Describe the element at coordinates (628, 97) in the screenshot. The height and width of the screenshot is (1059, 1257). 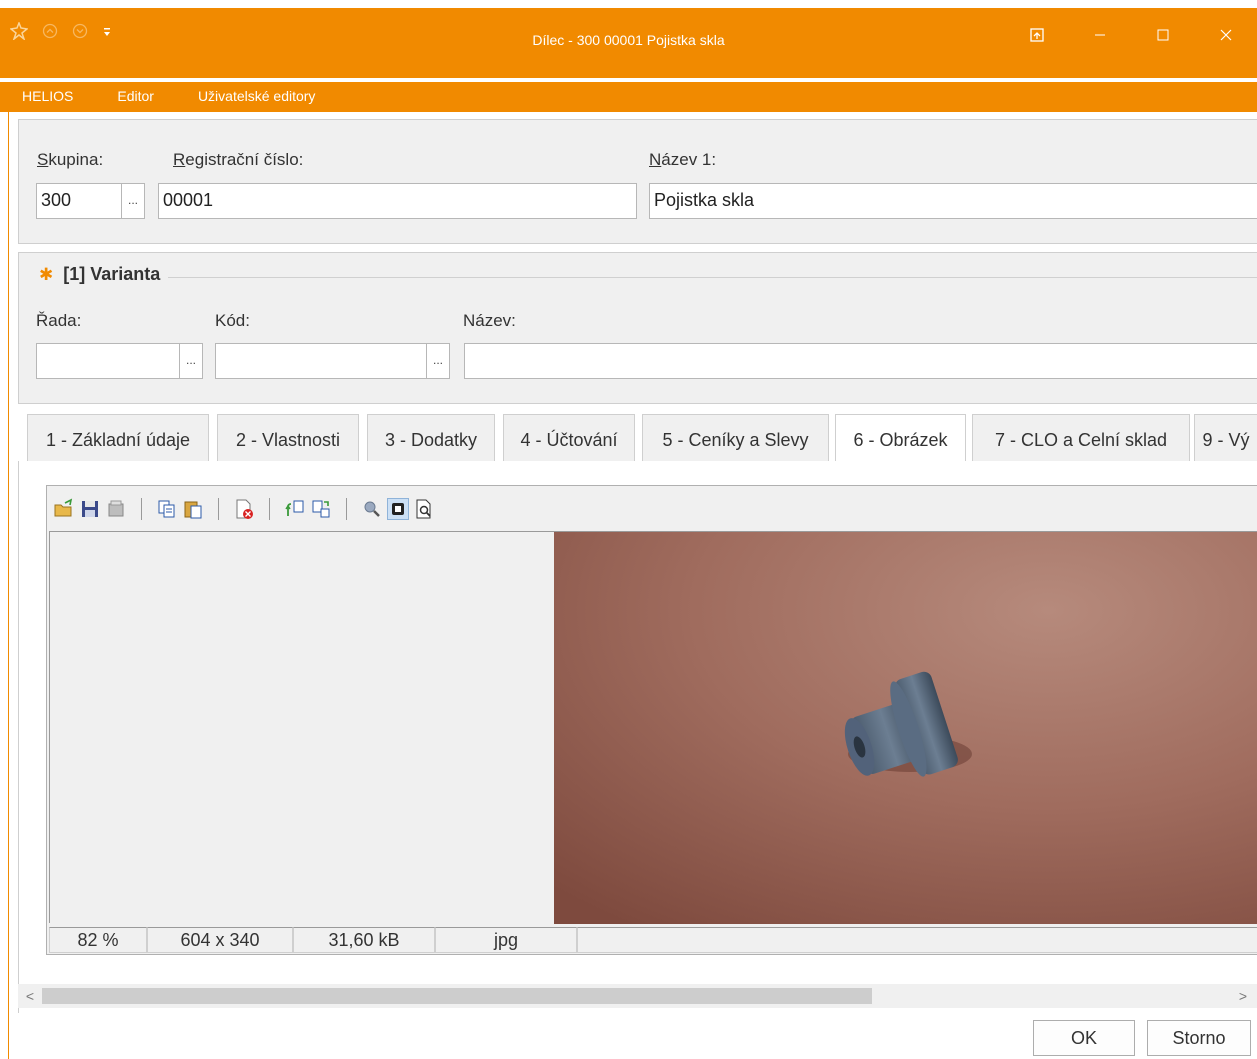
I see `menu-bar: HELIOS Editor Uživatelské editory` at that location.